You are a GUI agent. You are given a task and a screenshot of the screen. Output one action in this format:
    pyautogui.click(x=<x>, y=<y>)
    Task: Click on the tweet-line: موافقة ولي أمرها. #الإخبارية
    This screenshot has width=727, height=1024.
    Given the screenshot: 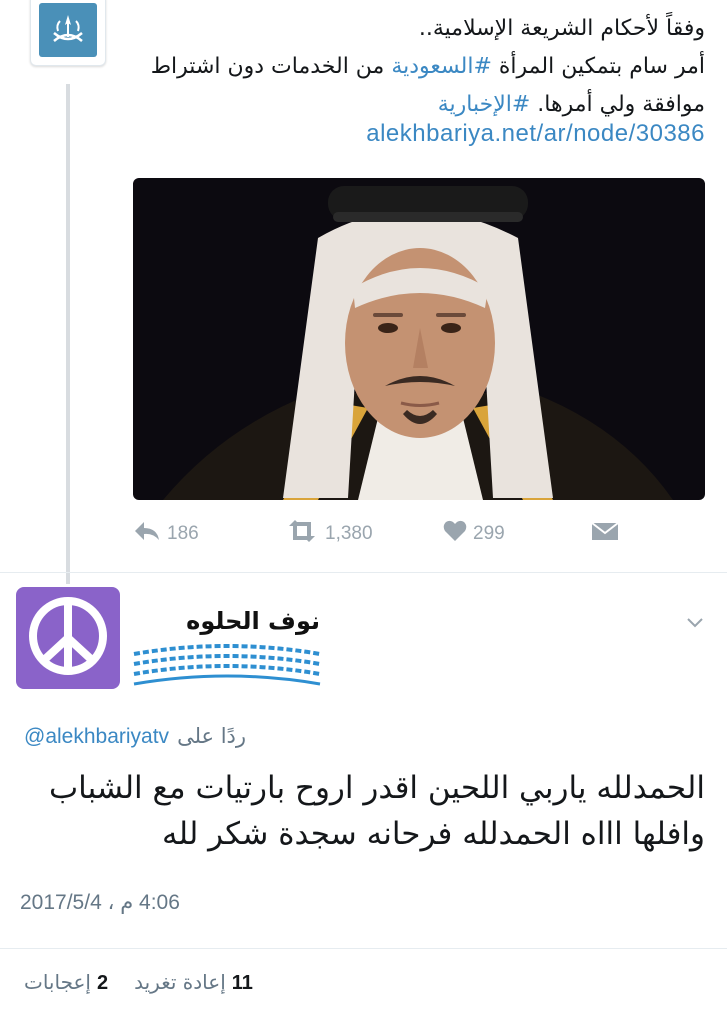 What is the action you would take?
    pyautogui.click(x=405, y=105)
    